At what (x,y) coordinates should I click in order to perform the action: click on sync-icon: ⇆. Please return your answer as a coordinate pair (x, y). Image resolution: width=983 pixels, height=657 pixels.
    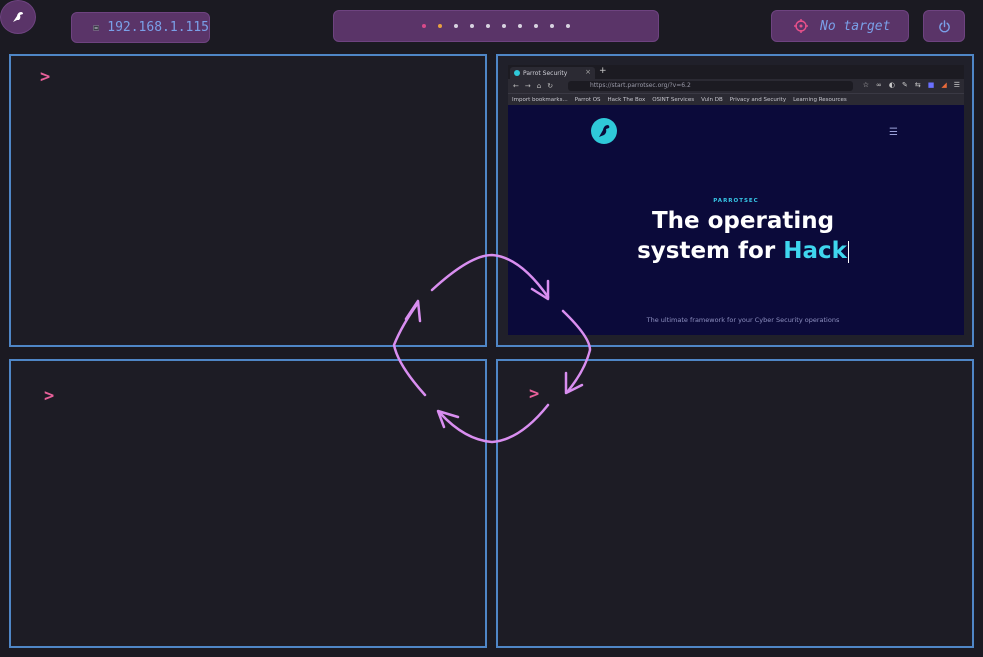
    Looking at the image, I should click on (918, 85).